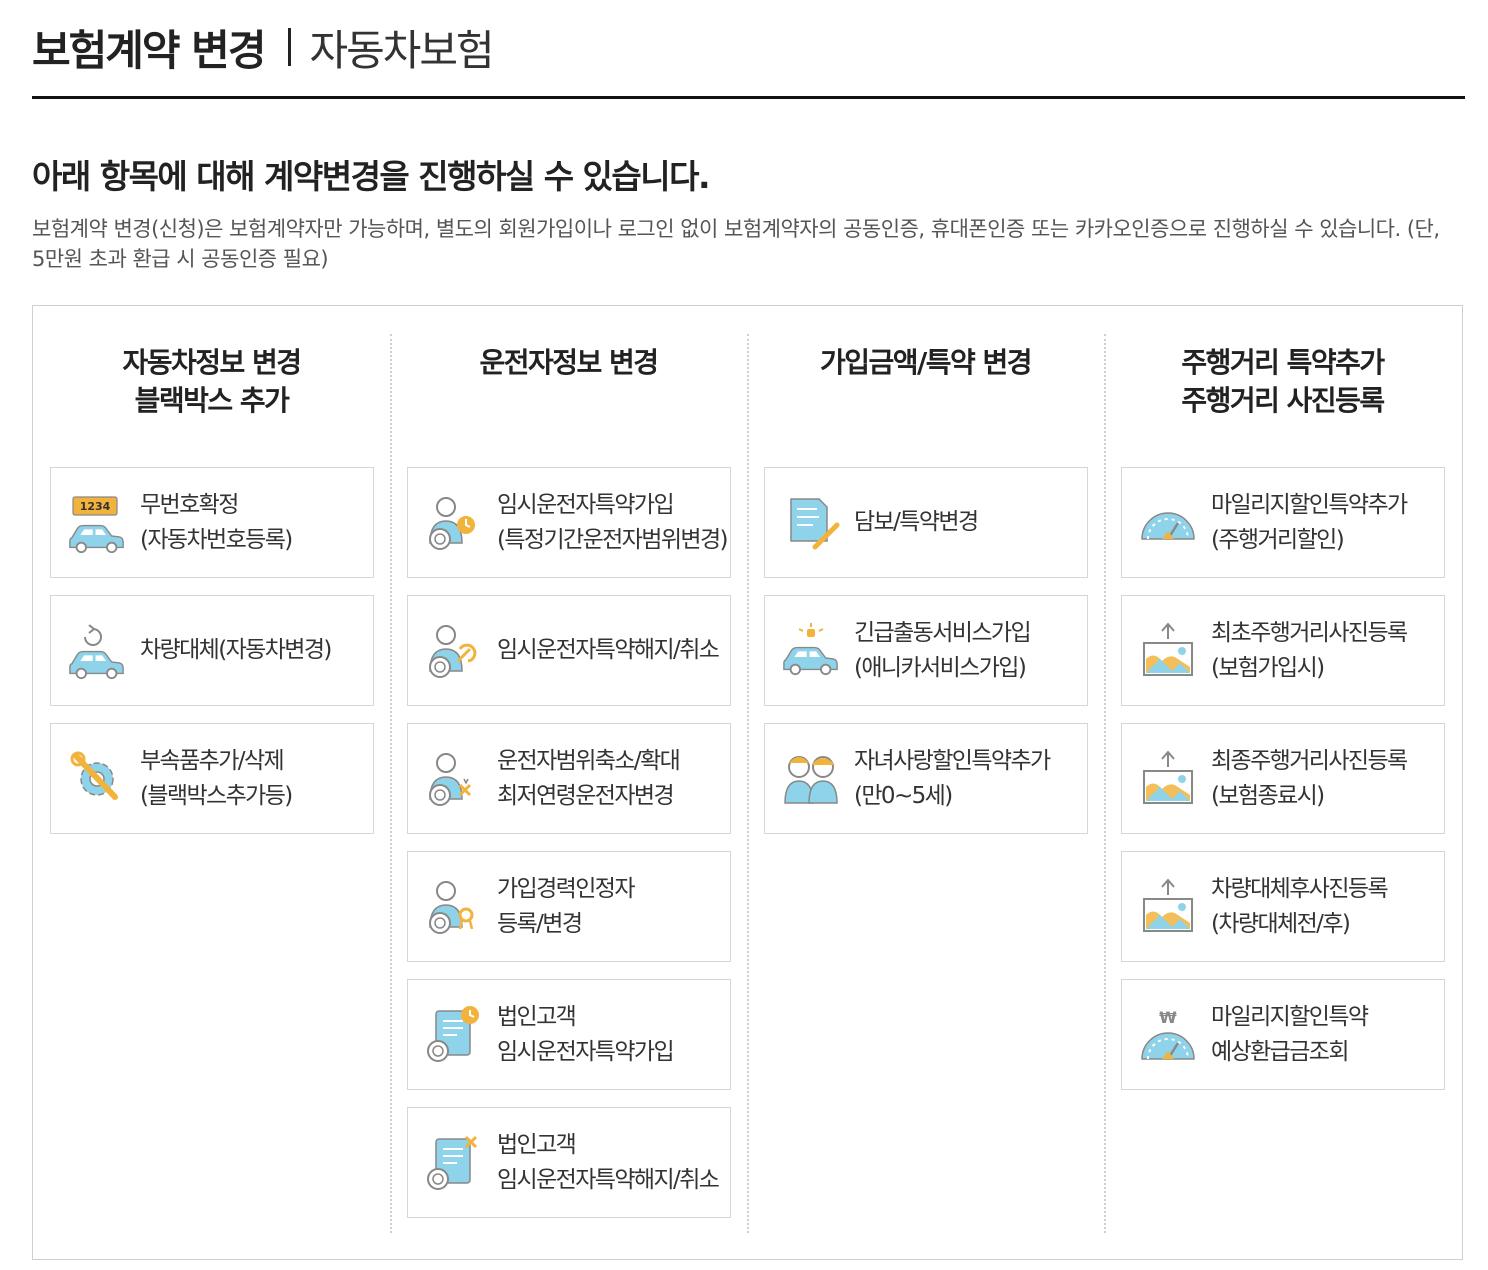  I want to click on intro-title: 아래 항목에 대해 계약변경을 진행하실 수 있습니다., so click(371, 176).